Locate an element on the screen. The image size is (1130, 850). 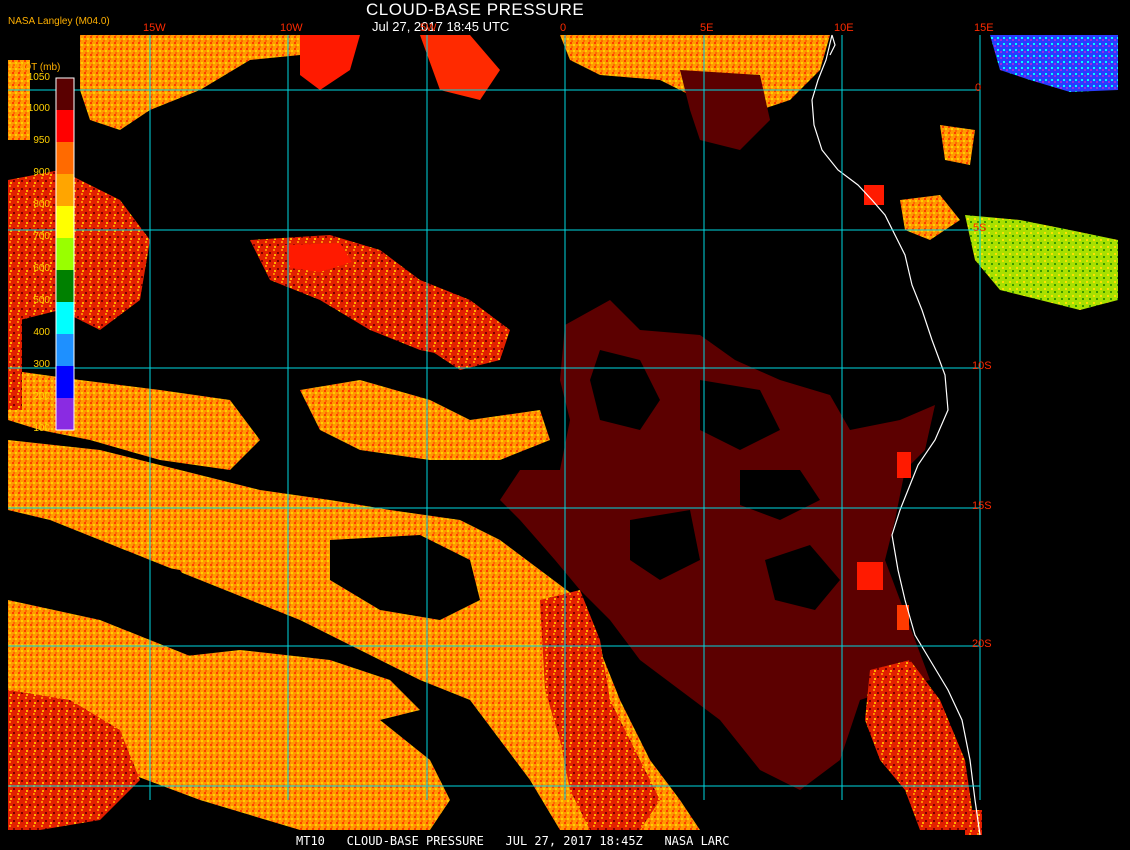
credit-label: NASA Langley (M04.0) is located at coordinates (59, 21).